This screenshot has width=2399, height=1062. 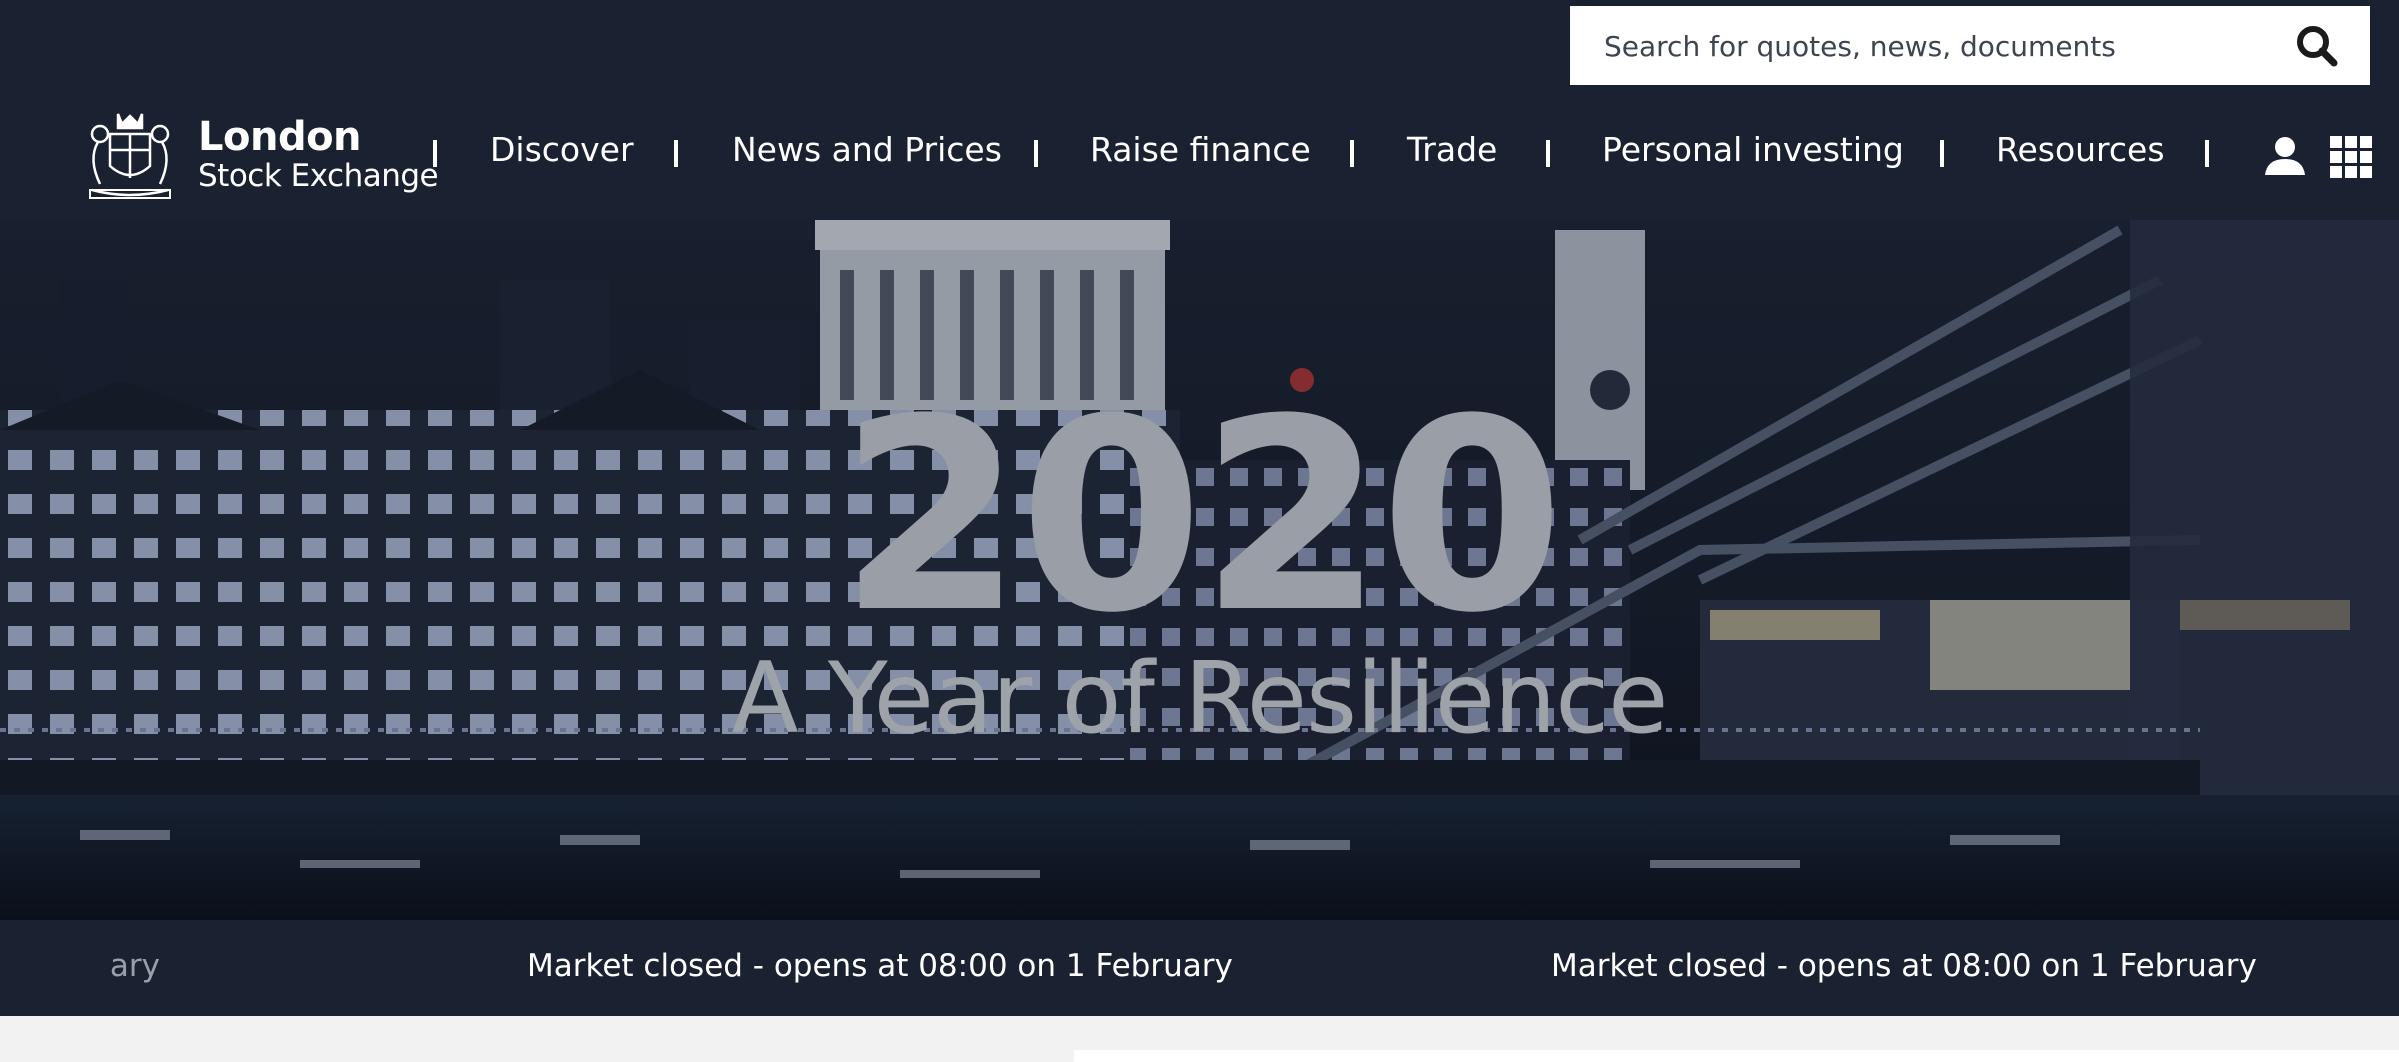 I want to click on lse-logo: London Stock Exchange, so click(x=259, y=154).